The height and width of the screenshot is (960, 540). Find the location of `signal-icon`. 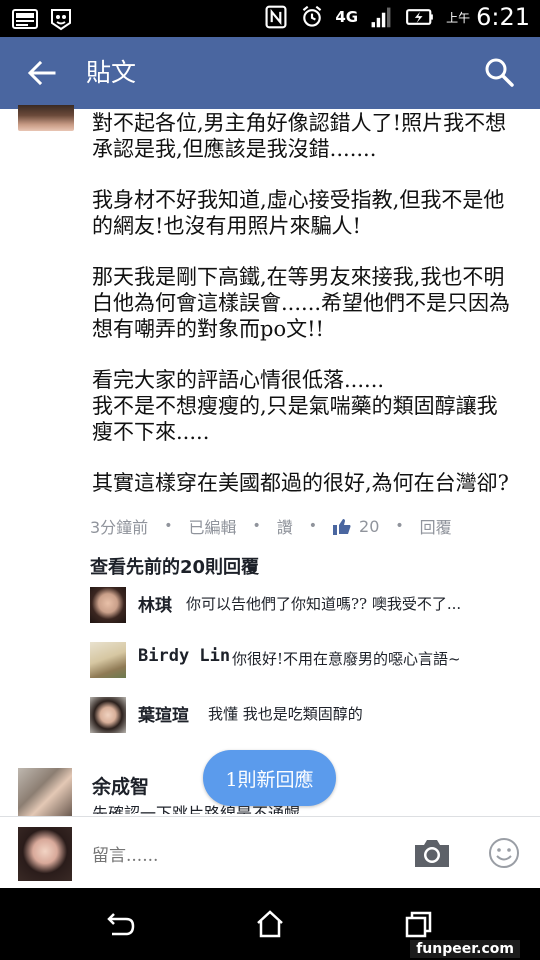

signal-icon is located at coordinates (381, 17).